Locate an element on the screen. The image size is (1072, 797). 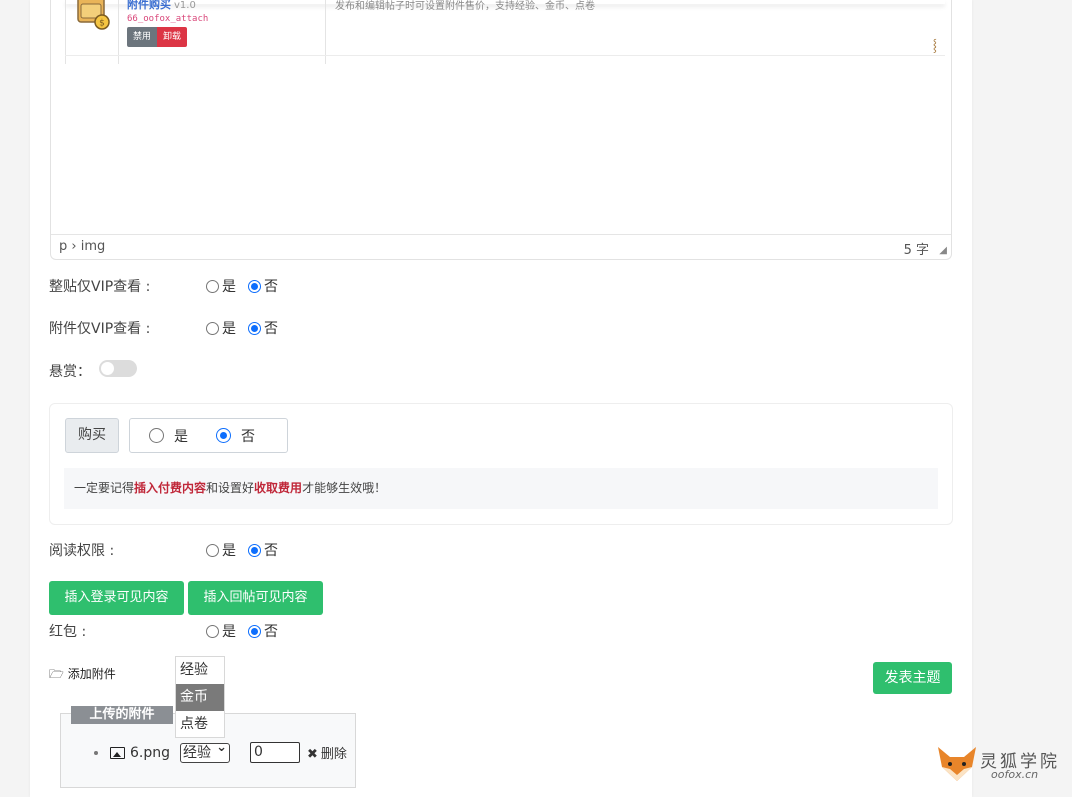
currency-dropdown: 经验 金币 点卷 is located at coordinates (200, 697).